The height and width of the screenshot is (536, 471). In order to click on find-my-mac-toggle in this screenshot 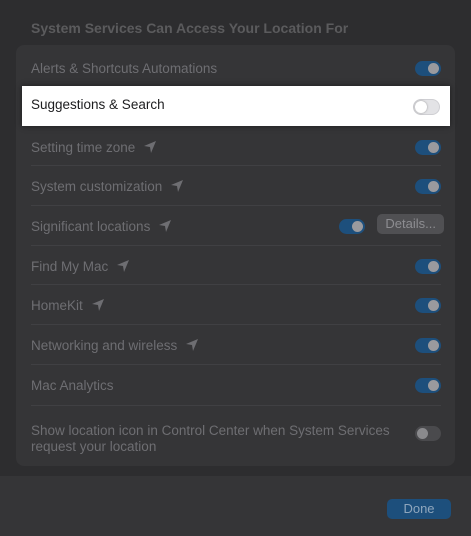, I will do `click(428, 266)`.